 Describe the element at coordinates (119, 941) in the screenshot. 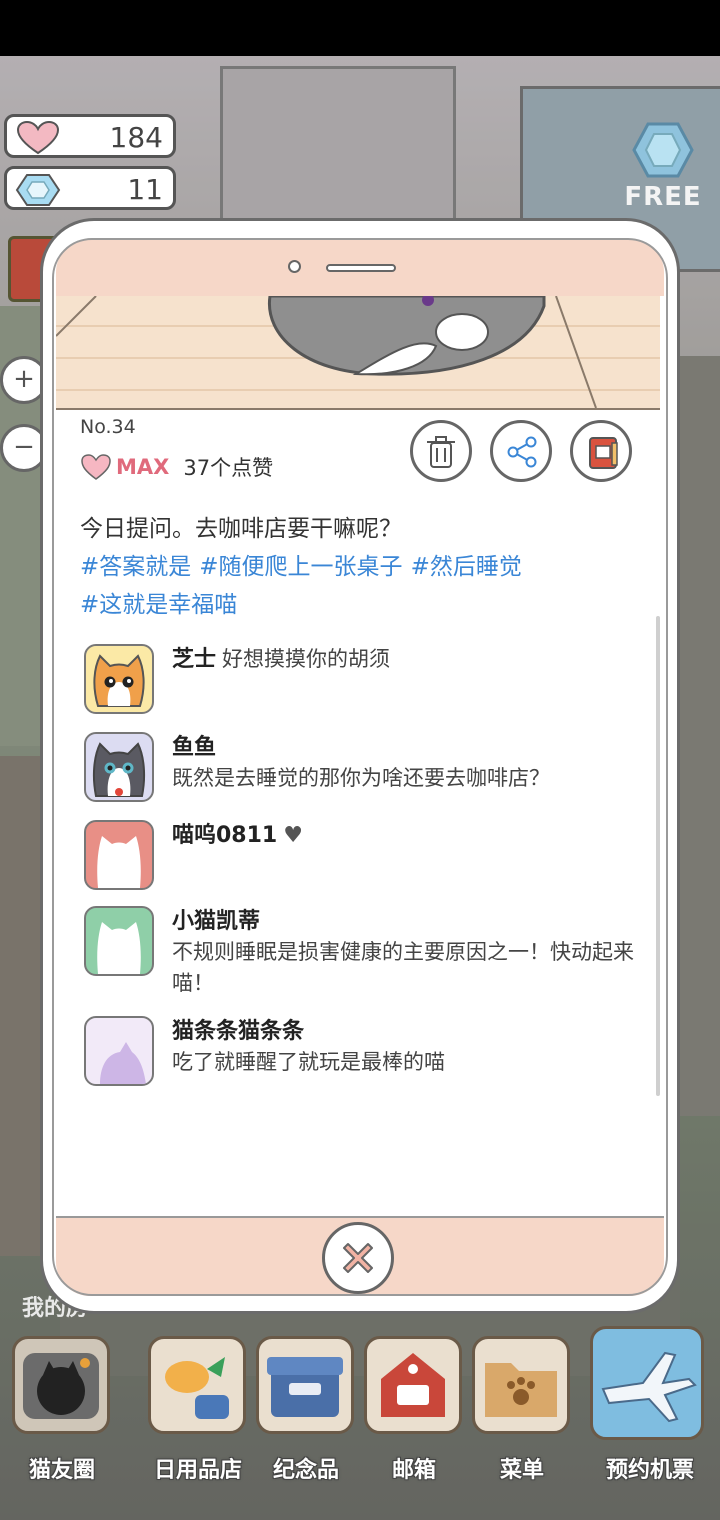

I see `green-cat-silhouette` at that location.